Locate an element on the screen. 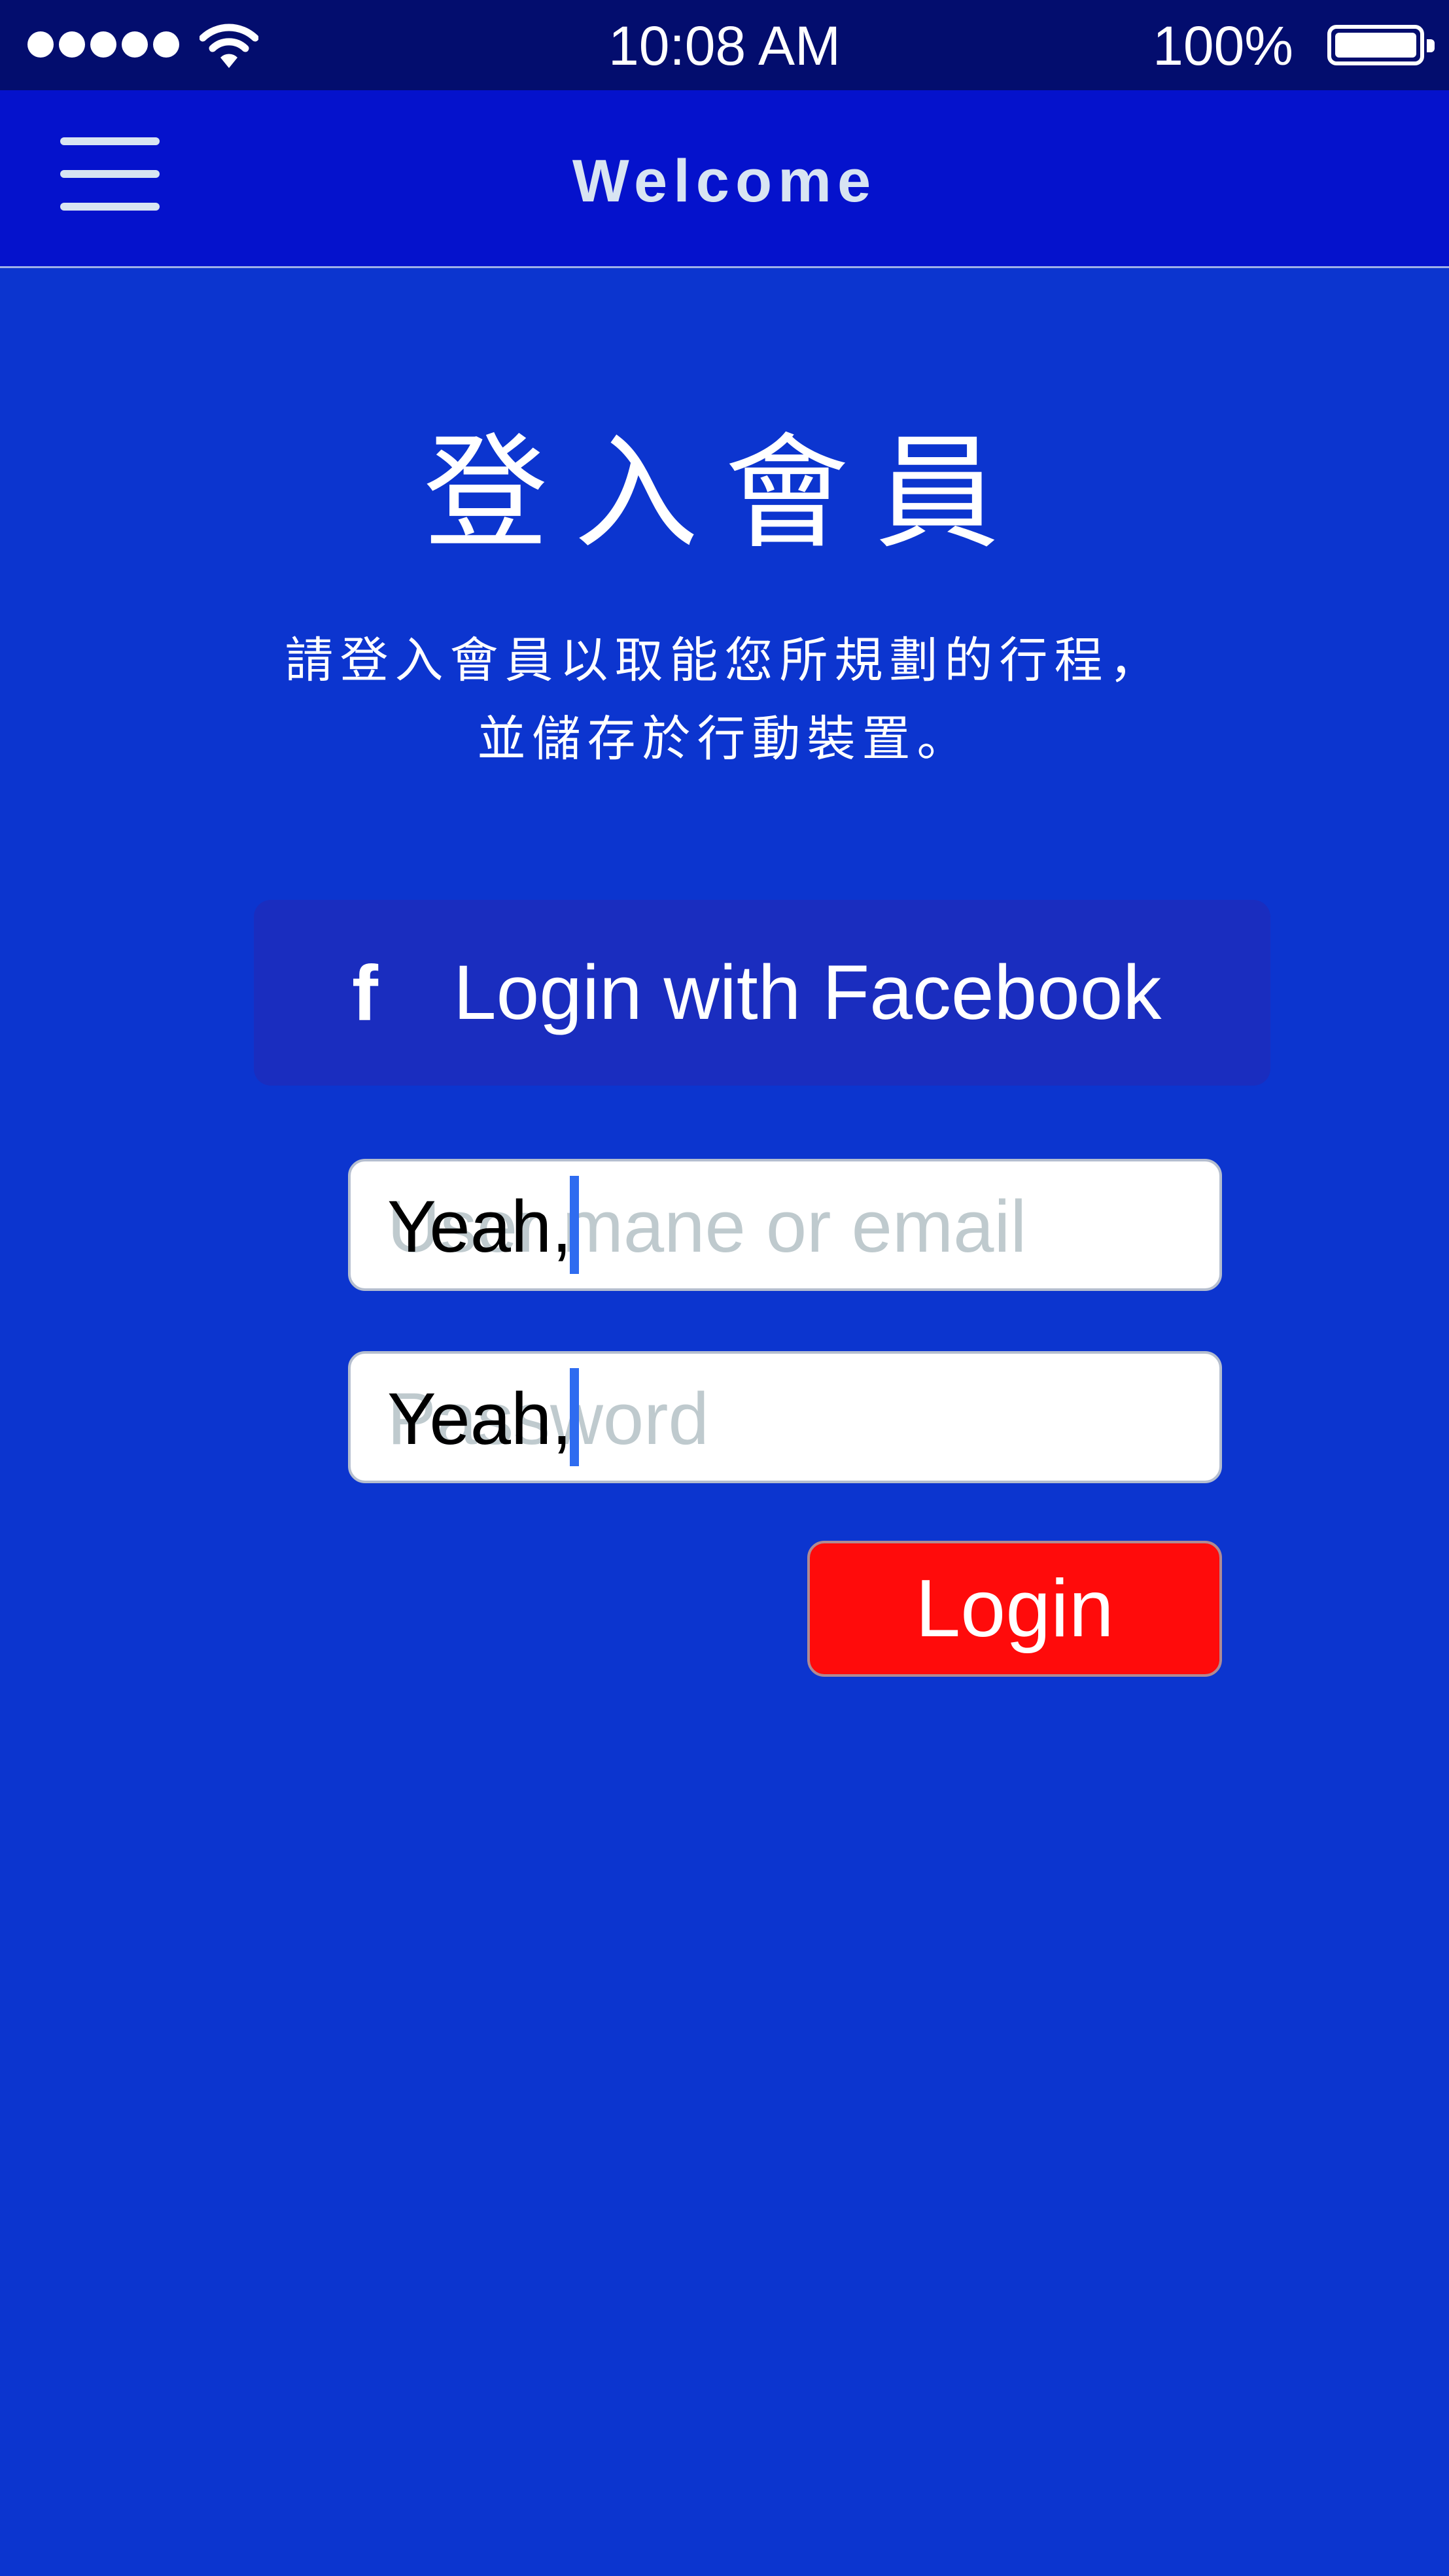 The image size is (1449, 2576). username-email-field: User mane or email Yeah, is located at coordinates (785, 1225).